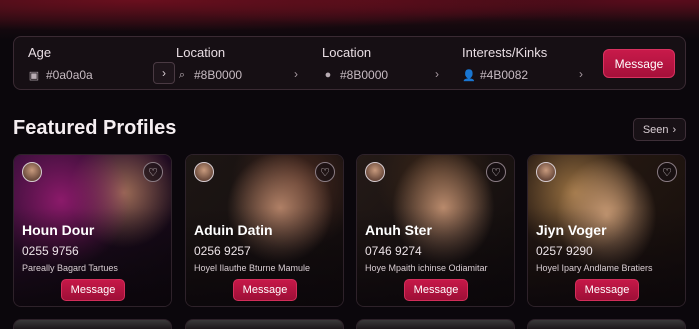 Image resolution: width=699 pixels, height=329 pixels. What do you see at coordinates (201, 52) in the screenshot?
I see `filter-location-1-label: Location` at bounding box center [201, 52].